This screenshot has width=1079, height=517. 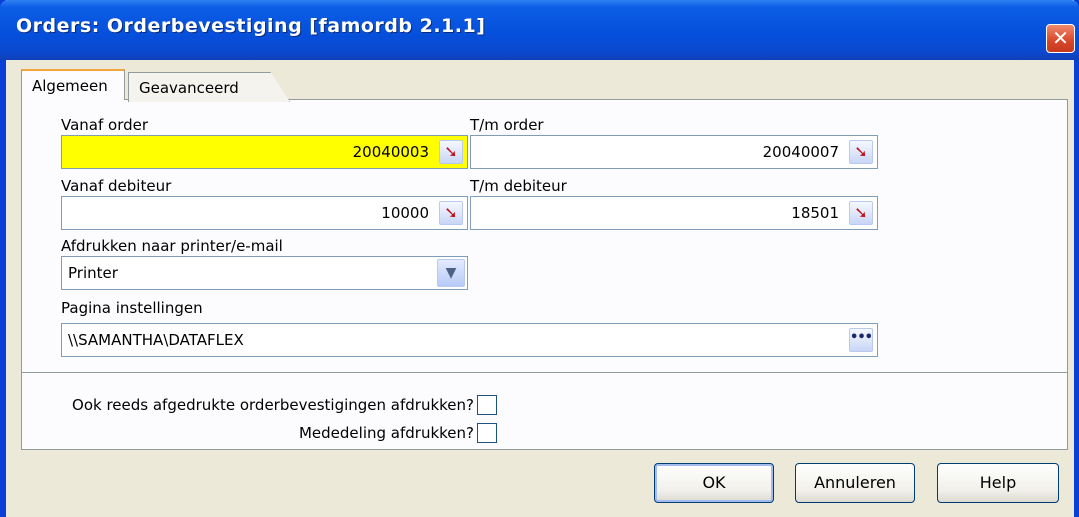 I want to click on window-frame-left, so click(x=3, y=258).